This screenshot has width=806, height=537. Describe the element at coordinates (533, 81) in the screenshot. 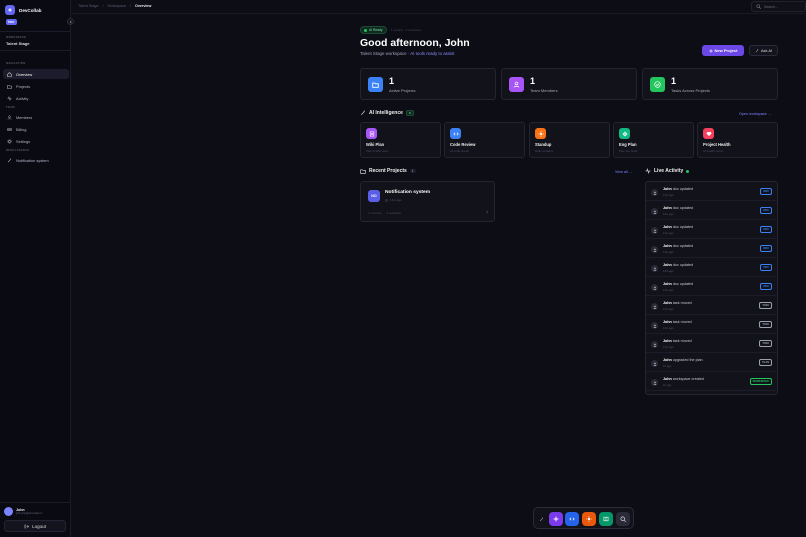

I see `stat-value: 1` at that location.